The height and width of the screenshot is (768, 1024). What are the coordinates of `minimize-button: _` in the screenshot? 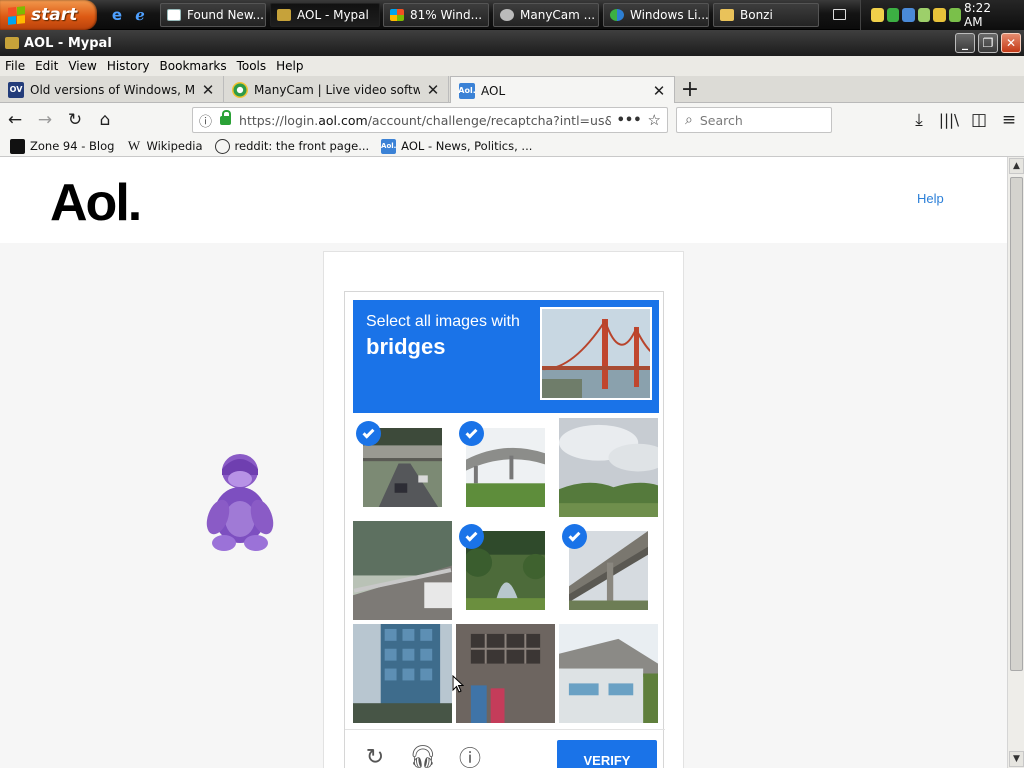 It's located at (965, 43).